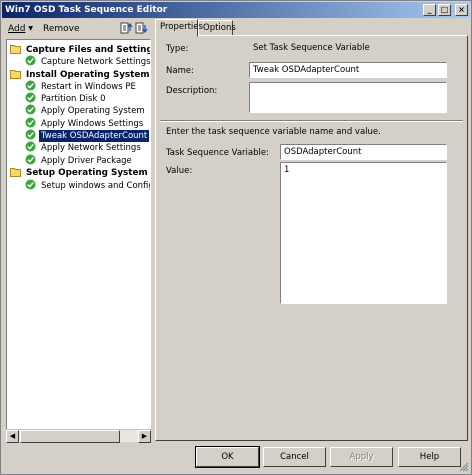 Image resolution: width=472 pixels, height=475 pixels. Describe the element at coordinates (429, 10) in the screenshot. I see `minimize-button: _` at that location.